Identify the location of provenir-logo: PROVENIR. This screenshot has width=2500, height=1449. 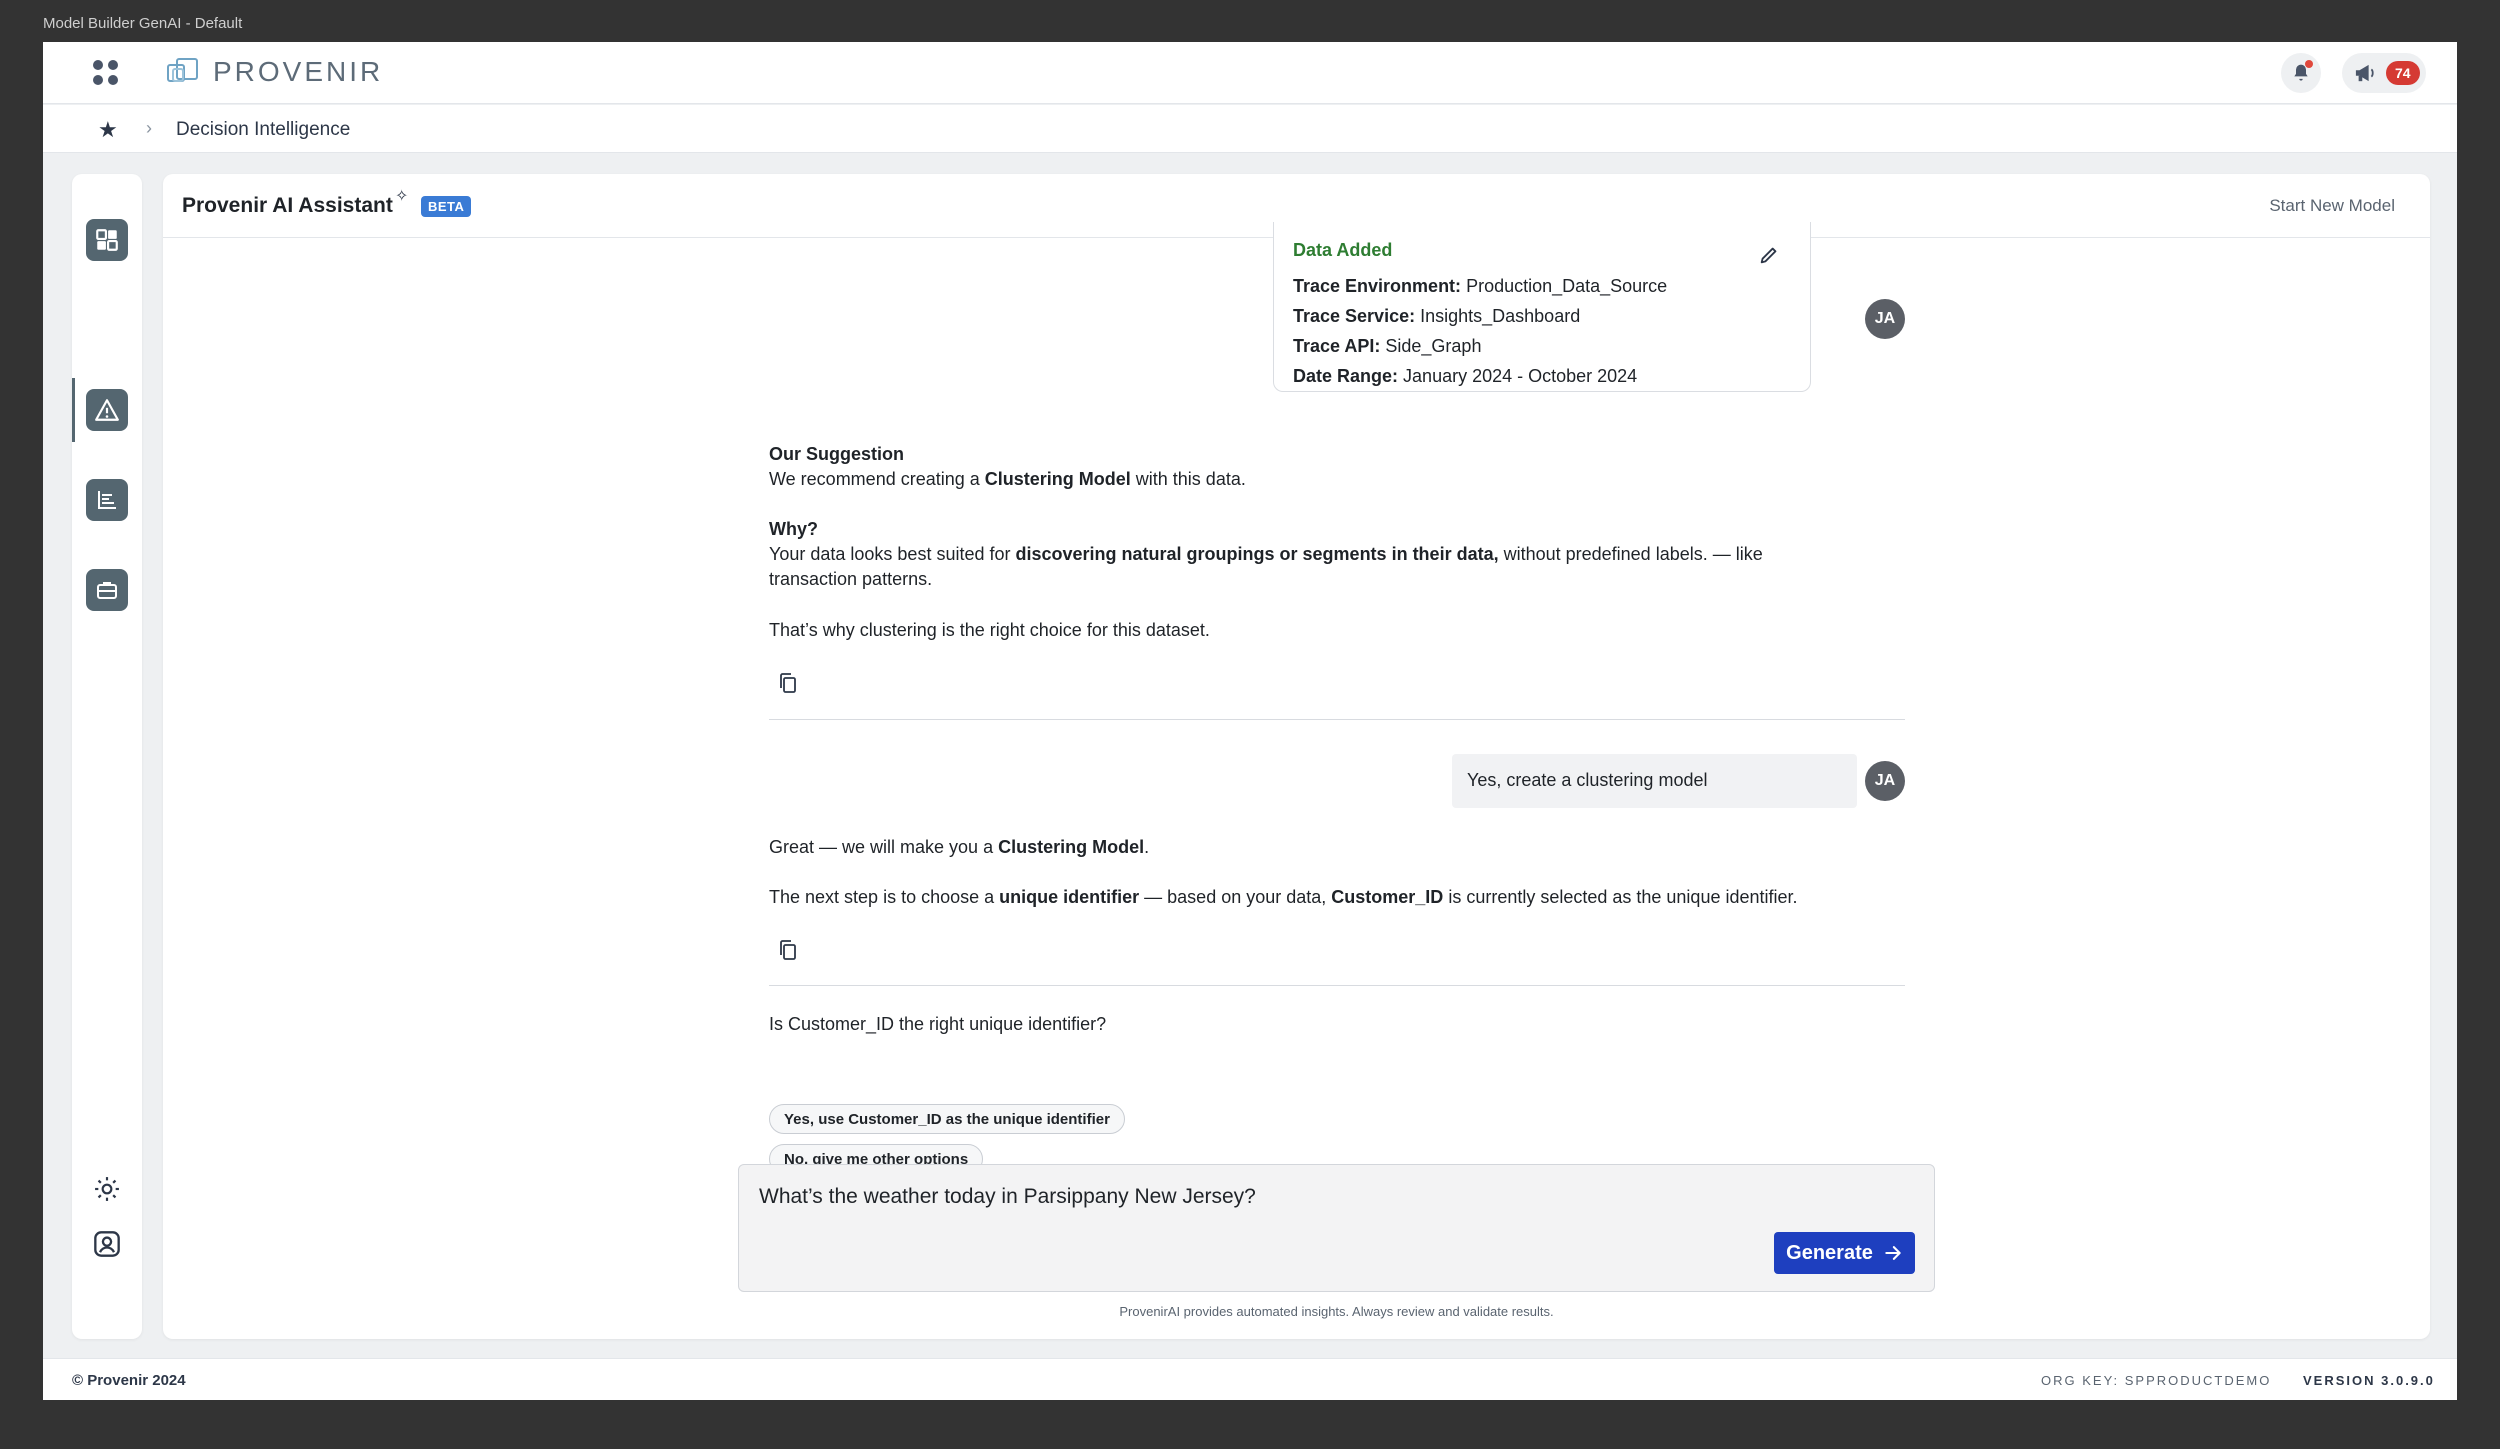
(275, 72).